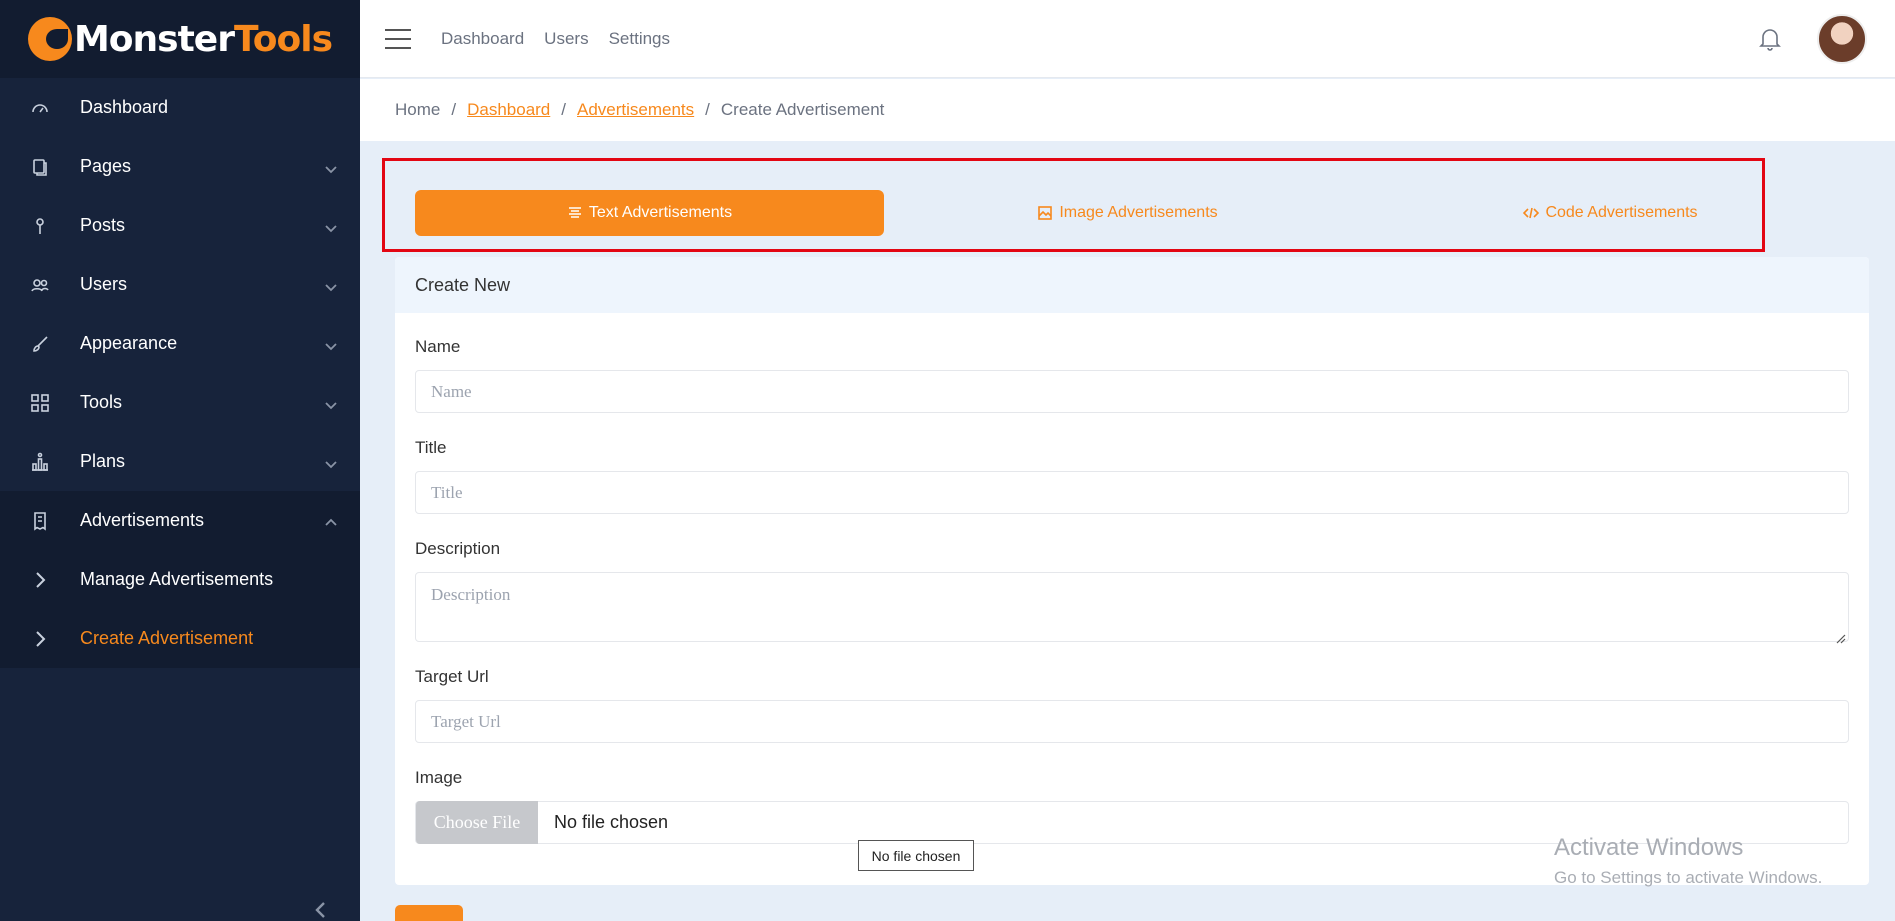  What do you see at coordinates (508, 110) in the screenshot?
I see `breadcrumb-dashboard: Dashboard` at bounding box center [508, 110].